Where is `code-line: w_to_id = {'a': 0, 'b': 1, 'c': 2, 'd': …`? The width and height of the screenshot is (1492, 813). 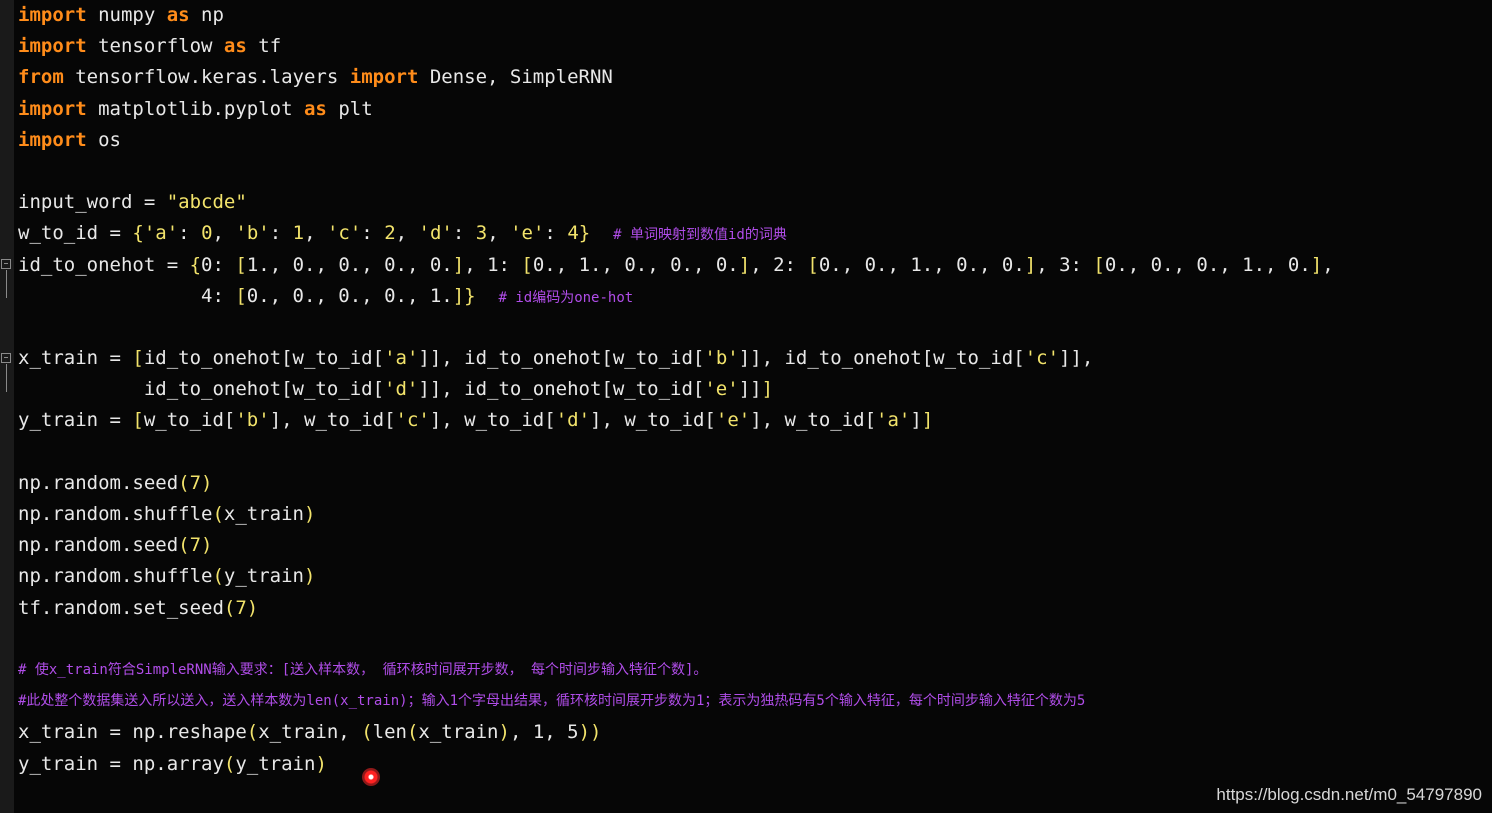 code-line: w_to_id = {'a': 0, 'b': 1, 'c': 2, 'd': … is located at coordinates (755, 233).